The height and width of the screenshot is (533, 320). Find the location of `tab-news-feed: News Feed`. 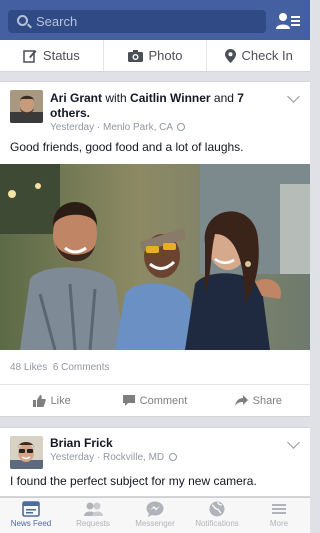

tab-news-feed: News Feed is located at coordinates (31, 515).